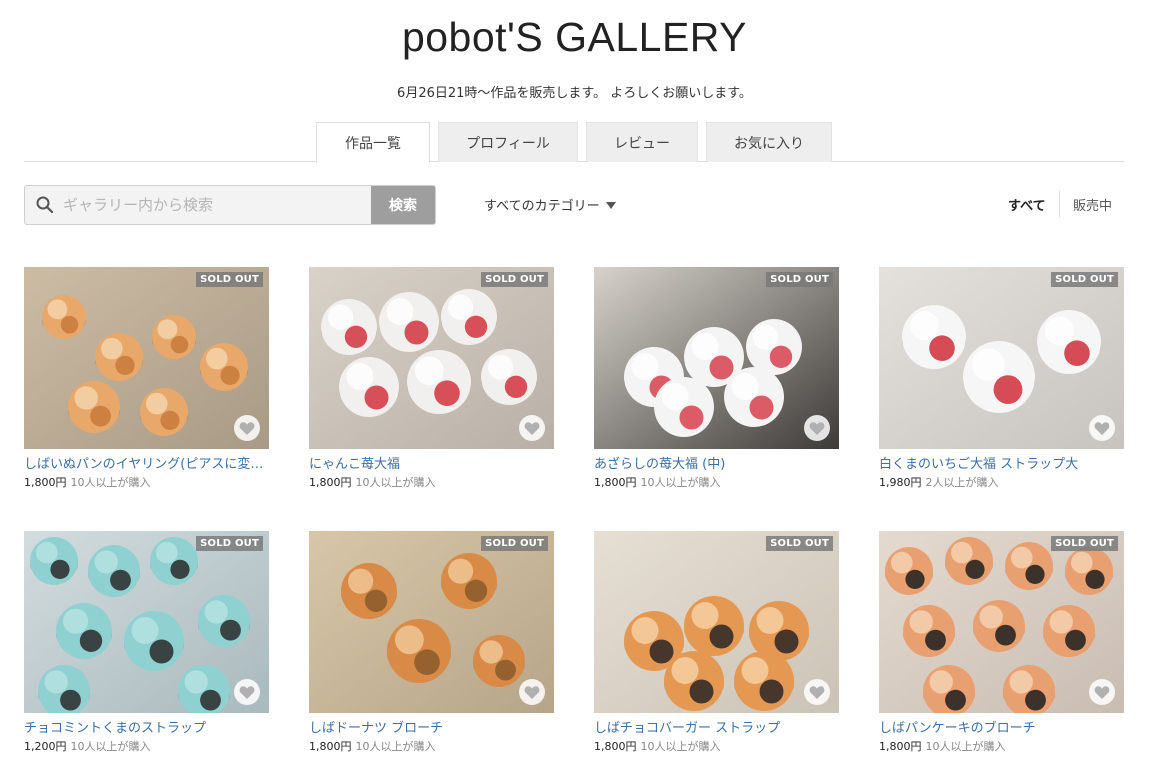 The width and height of the screenshot is (1149, 774). I want to click on tab-bar: 作品一覧 プロフィール レビュー お気に入り, so click(574, 142).